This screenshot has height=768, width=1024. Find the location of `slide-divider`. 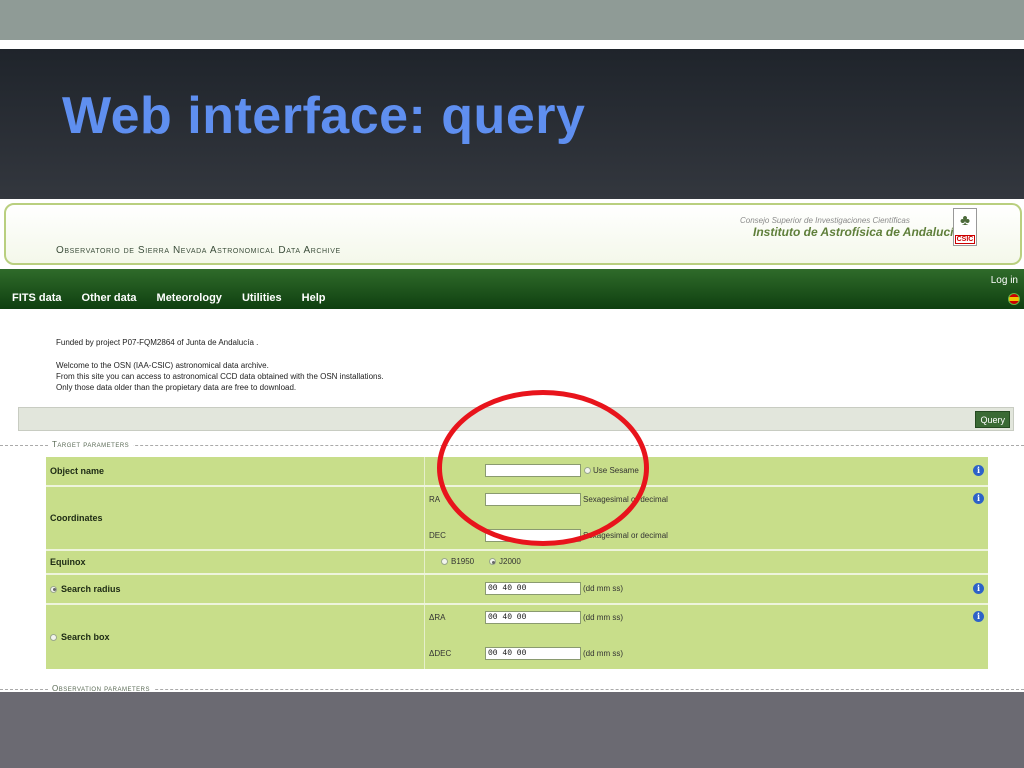

slide-divider is located at coordinates (512, 44).